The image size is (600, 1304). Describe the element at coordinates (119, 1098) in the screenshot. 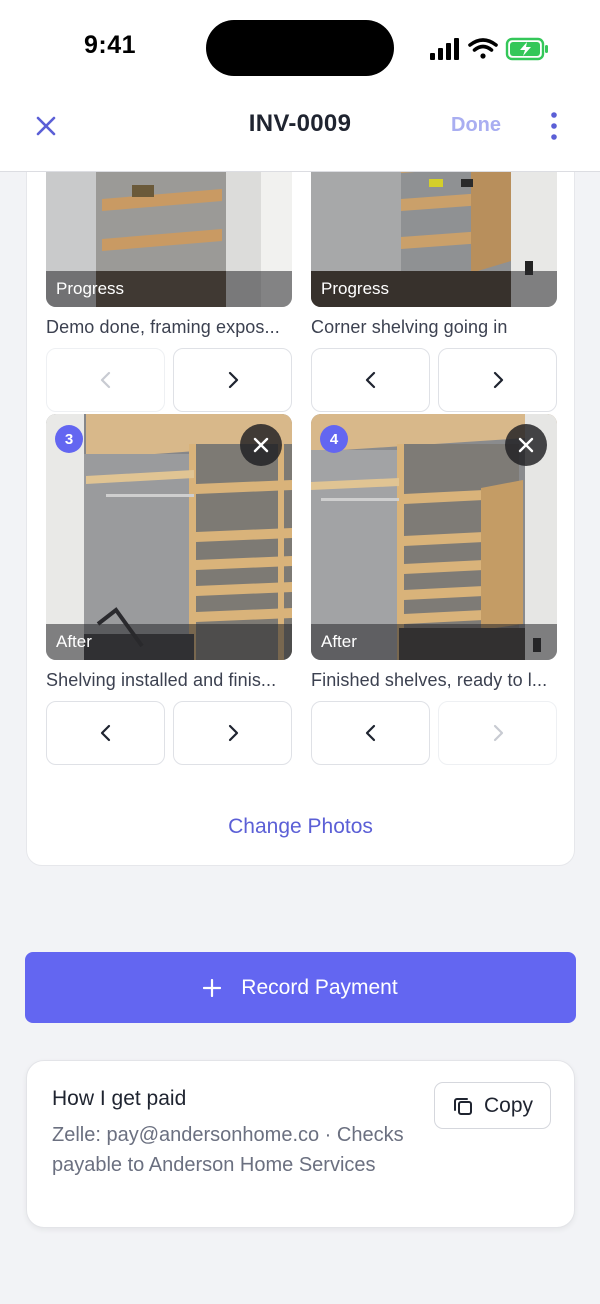

I see `payment-info-title: How I get paid` at that location.